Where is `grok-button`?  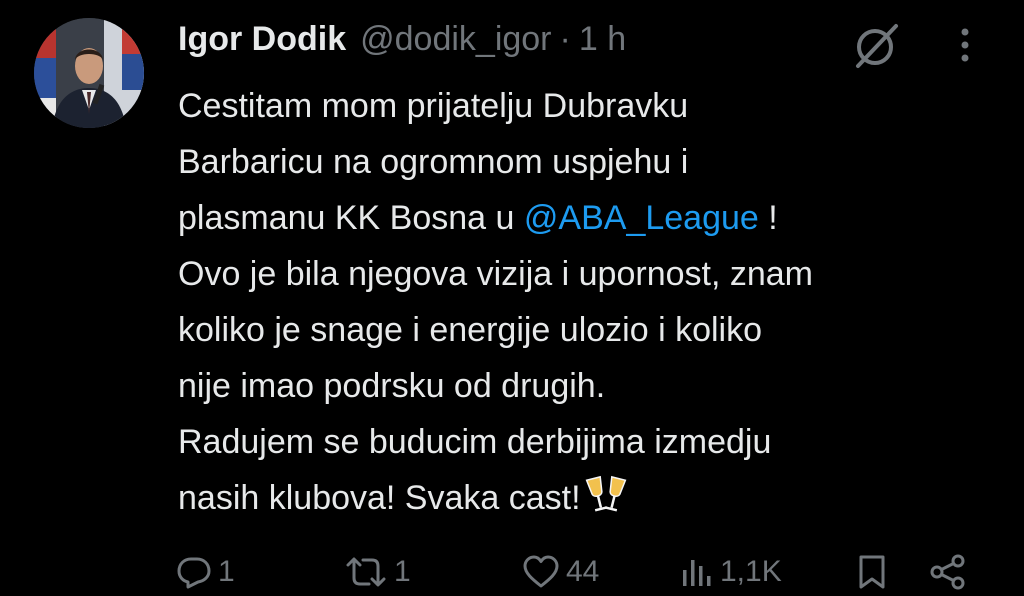
grok-button is located at coordinates (876, 46).